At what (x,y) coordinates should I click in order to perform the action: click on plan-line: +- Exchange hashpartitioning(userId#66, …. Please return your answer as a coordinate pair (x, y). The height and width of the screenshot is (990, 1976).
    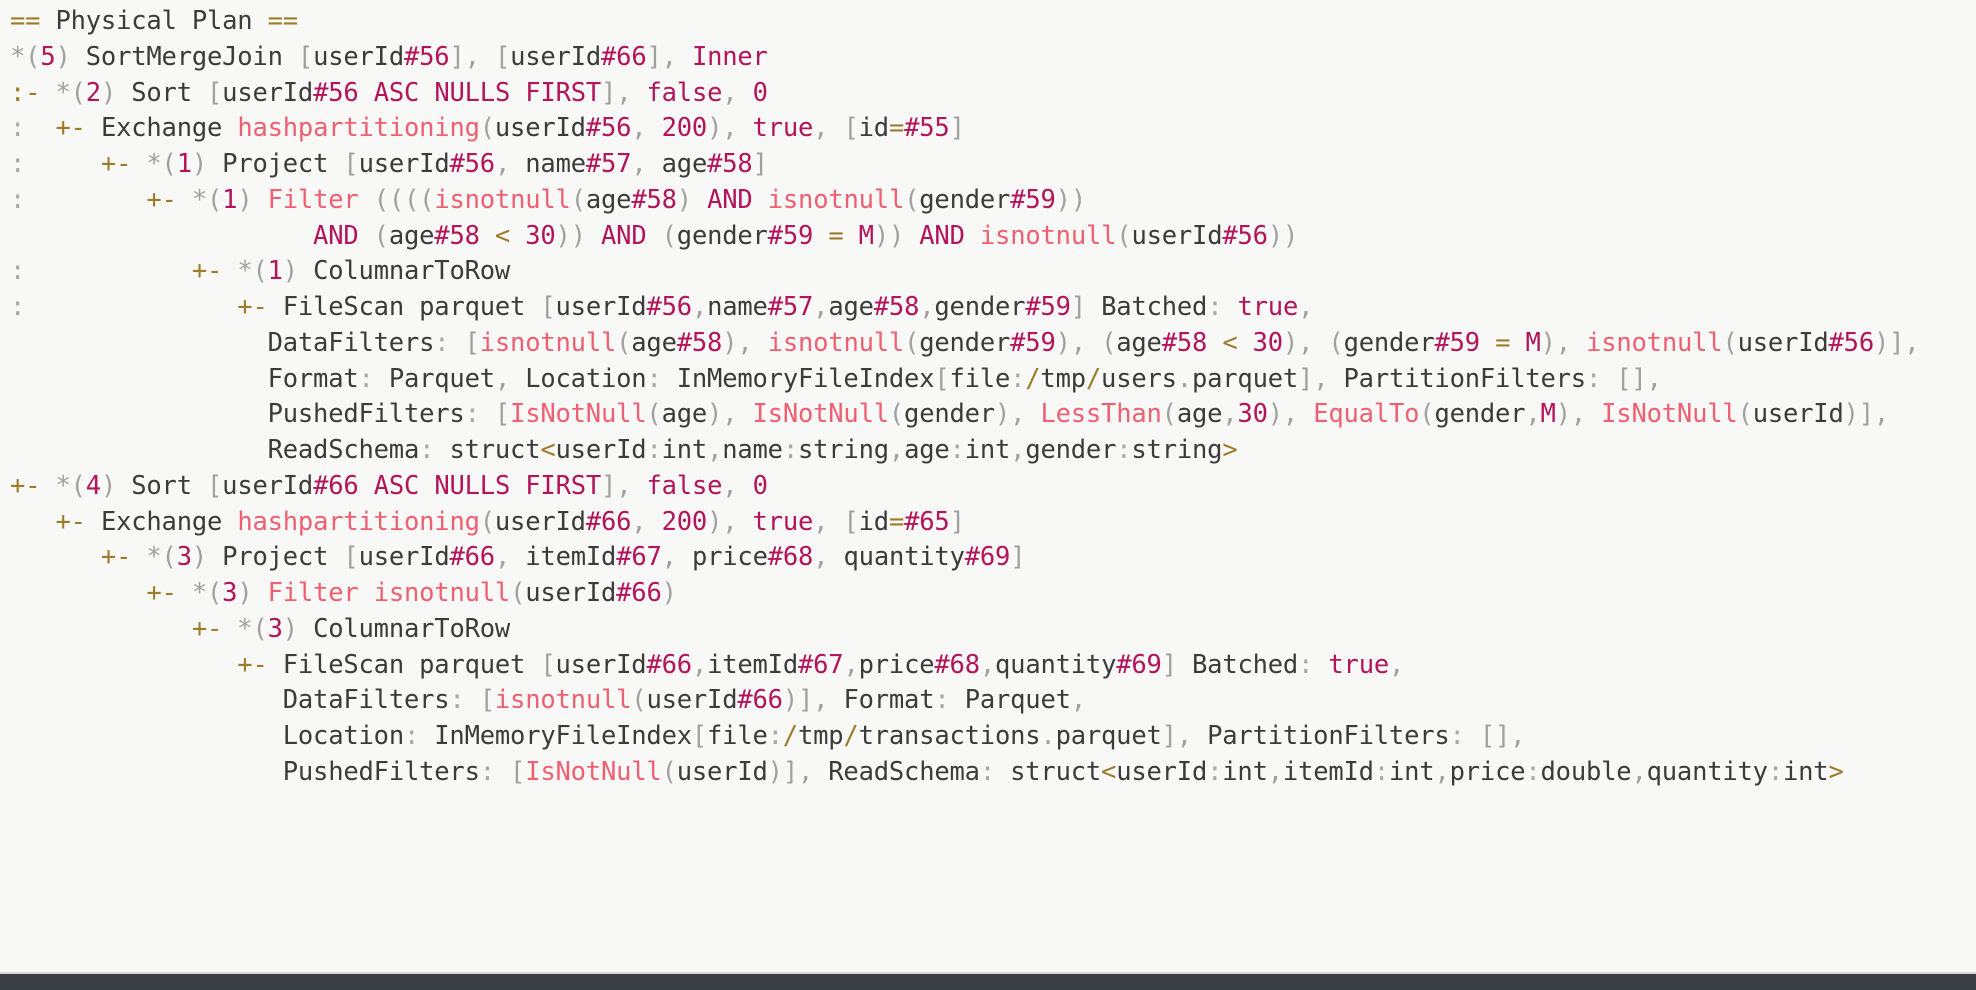
    Looking at the image, I should click on (510, 521).